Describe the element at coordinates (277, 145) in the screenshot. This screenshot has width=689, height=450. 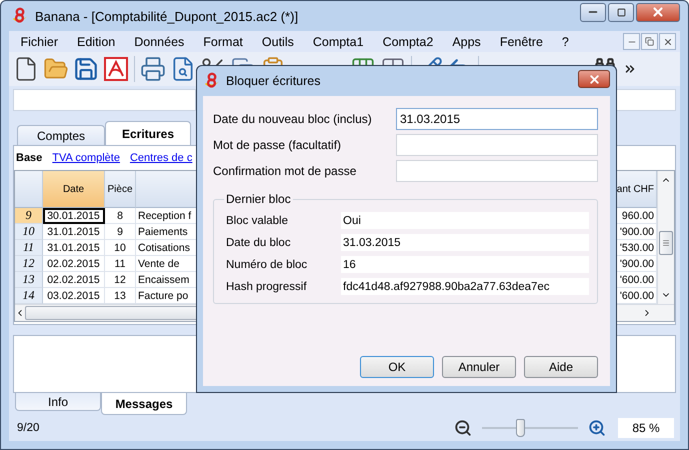
I see `field-label: Mot de passe (facultatif)` at that location.